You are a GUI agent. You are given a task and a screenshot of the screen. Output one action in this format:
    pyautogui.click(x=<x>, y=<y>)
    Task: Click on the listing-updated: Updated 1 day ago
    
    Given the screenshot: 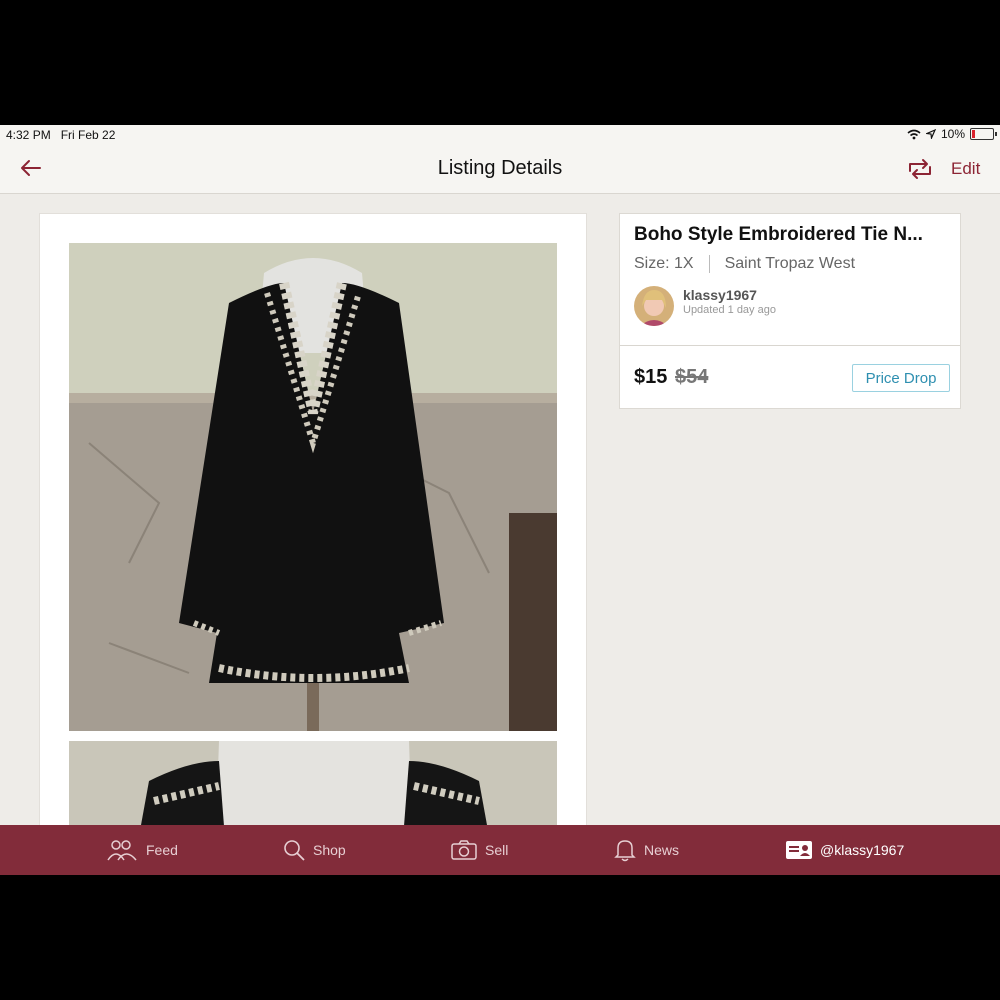 What is the action you would take?
    pyautogui.click(x=729, y=310)
    